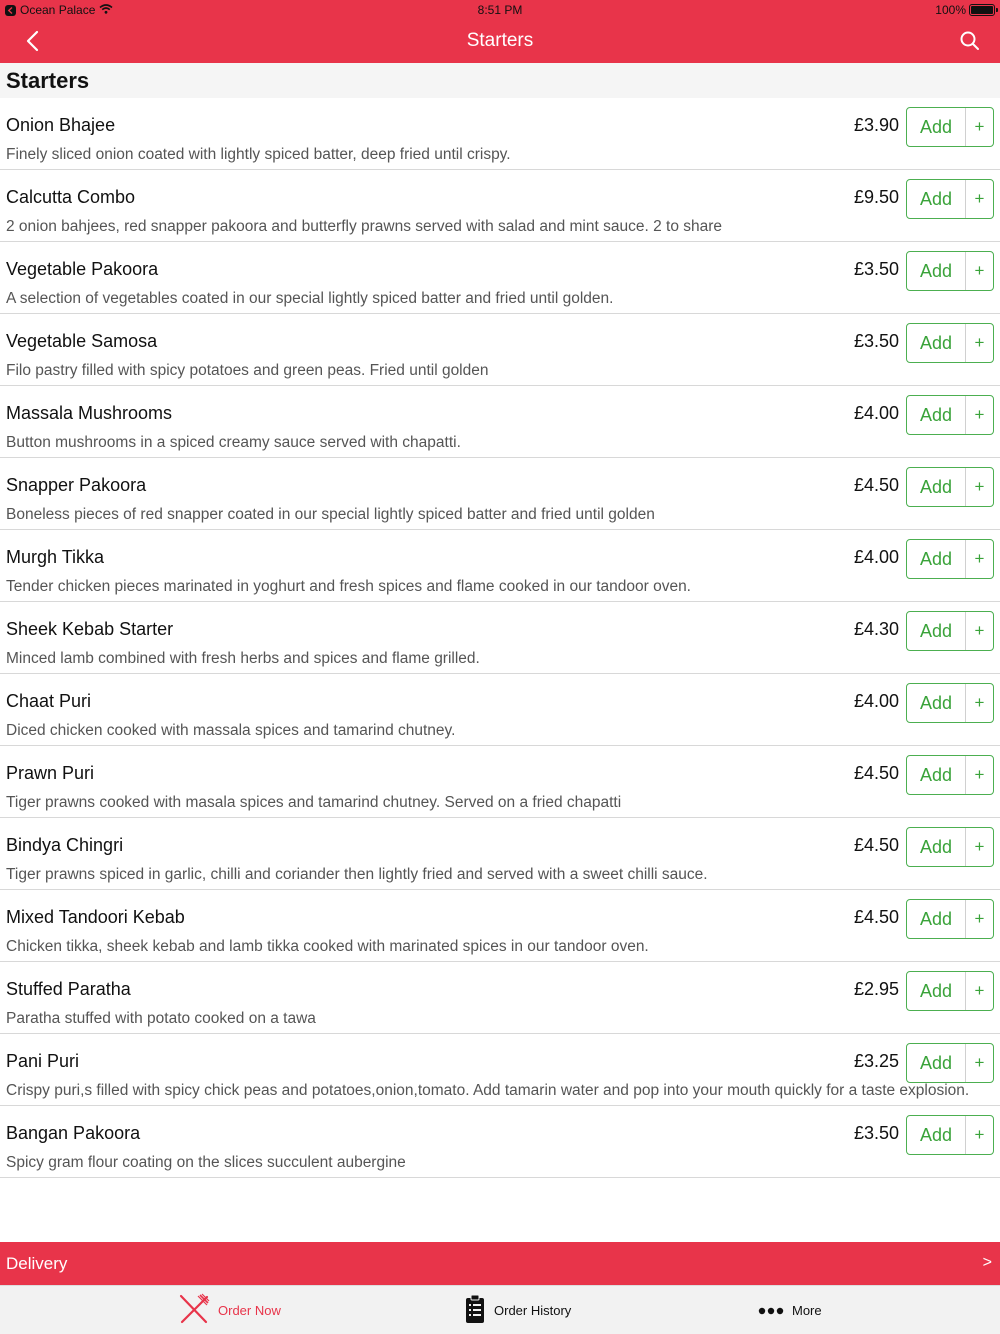  What do you see at coordinates (500, 80) in the screenshot?
I see `section-header: Starters` at bounding box center [500, 80].